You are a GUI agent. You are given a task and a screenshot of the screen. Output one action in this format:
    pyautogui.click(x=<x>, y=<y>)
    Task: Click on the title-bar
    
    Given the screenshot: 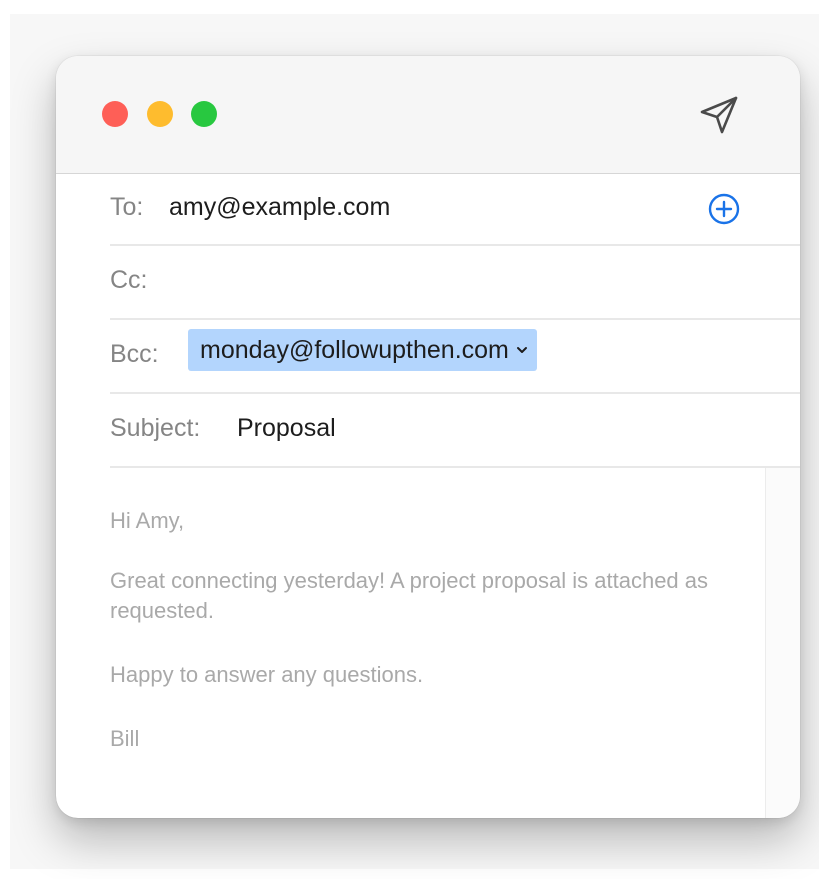 What is the action you would take?
    pyautogui.click(x=428, y=115)
    